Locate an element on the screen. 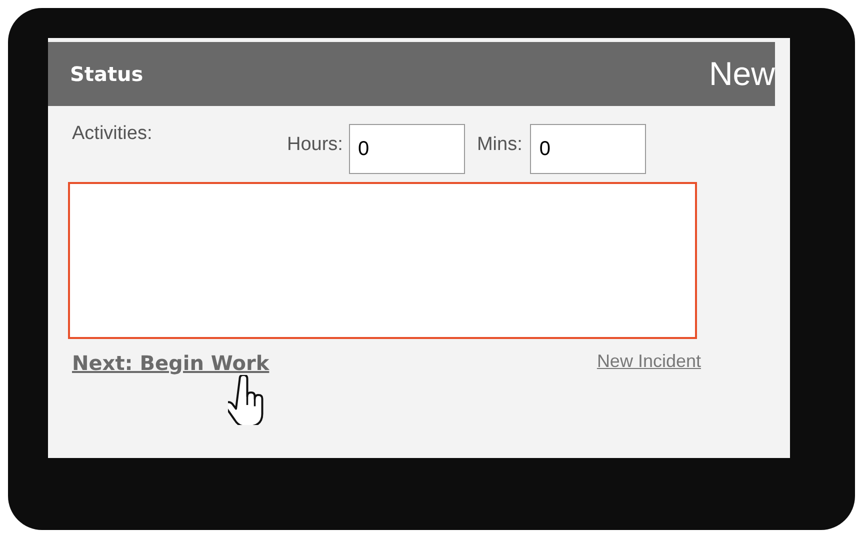 Image resolution: width=861 pixels, height=538 pixels. hours-field: 0 is located at coordinates (406, 149).